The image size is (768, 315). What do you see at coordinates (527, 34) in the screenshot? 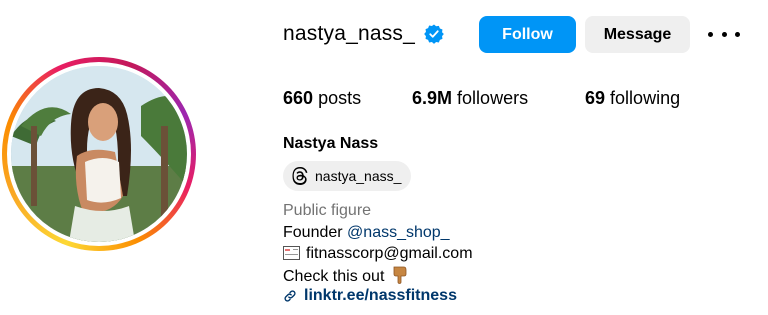
I see `follow-button: Follow` at bounding box center [527, 34].